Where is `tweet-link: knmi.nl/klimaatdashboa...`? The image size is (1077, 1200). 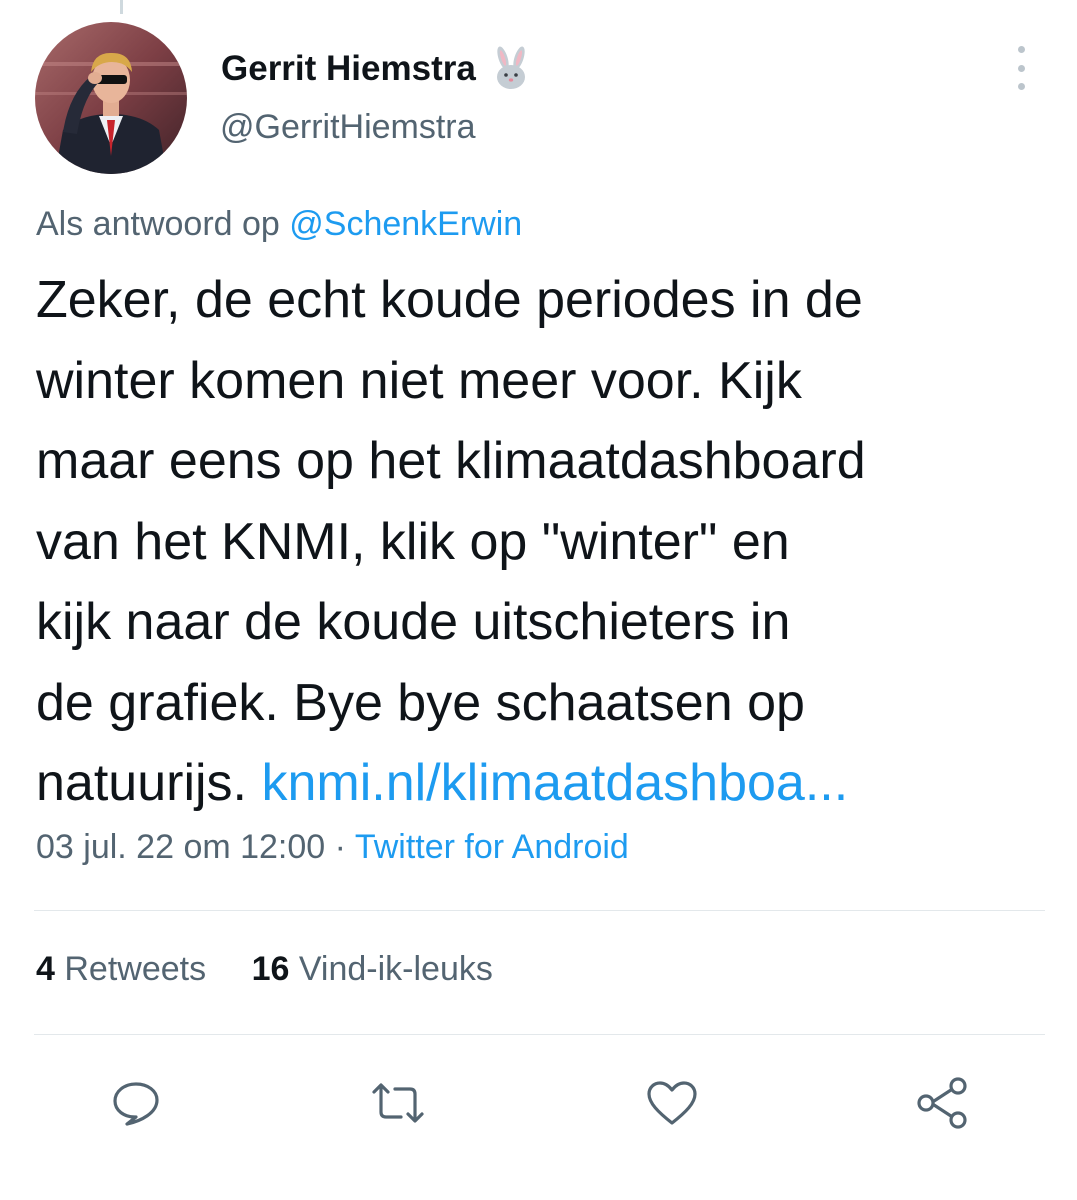 tweet-link: knmi.nl/klimaatdashboa... is located at coordinates (554, 783).